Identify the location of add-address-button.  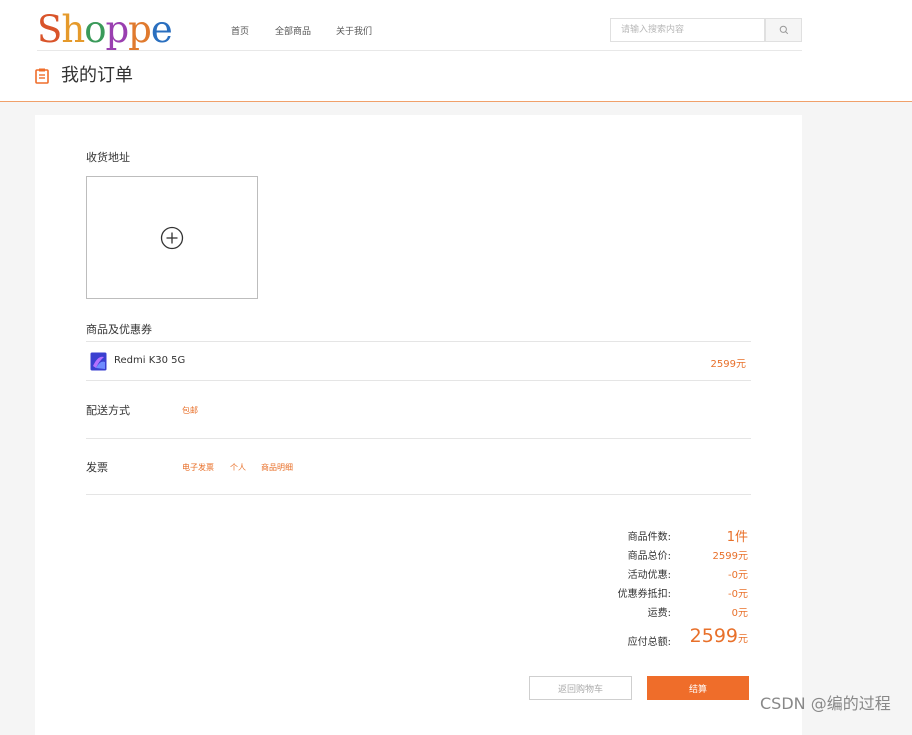
(172, 237).